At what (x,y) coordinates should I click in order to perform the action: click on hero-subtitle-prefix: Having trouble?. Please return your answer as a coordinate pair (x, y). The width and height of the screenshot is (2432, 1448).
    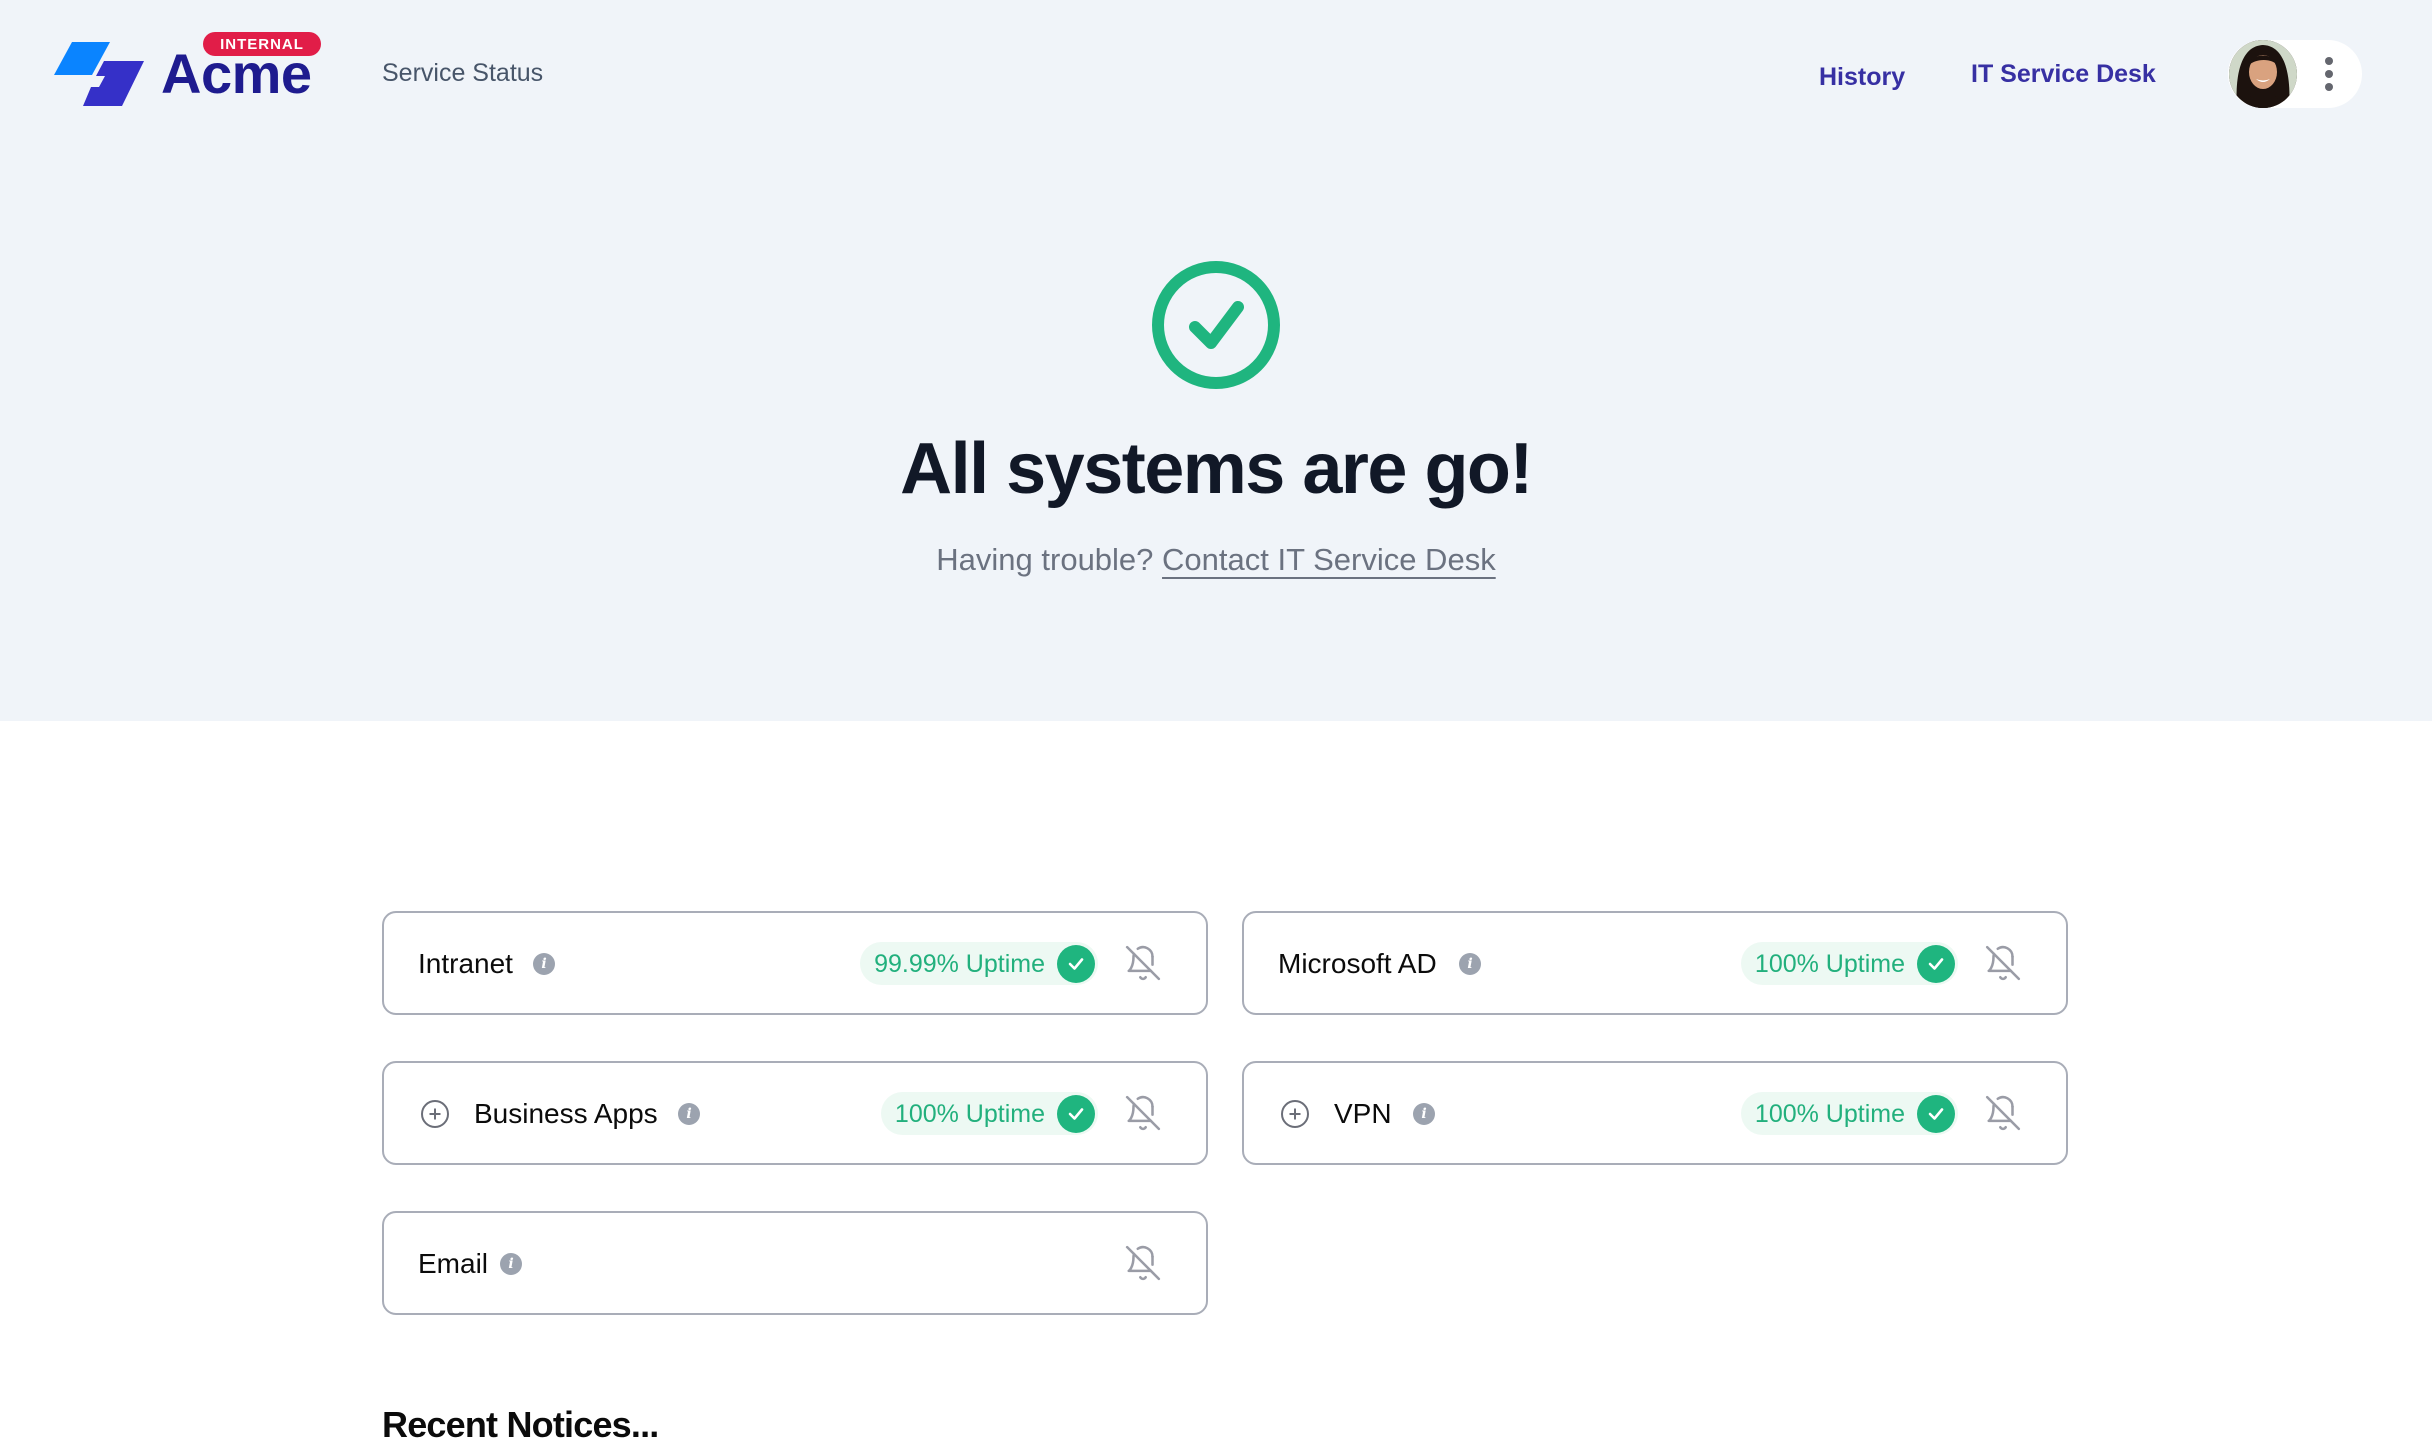
    Looking at the image, I should click on (1049, 559).